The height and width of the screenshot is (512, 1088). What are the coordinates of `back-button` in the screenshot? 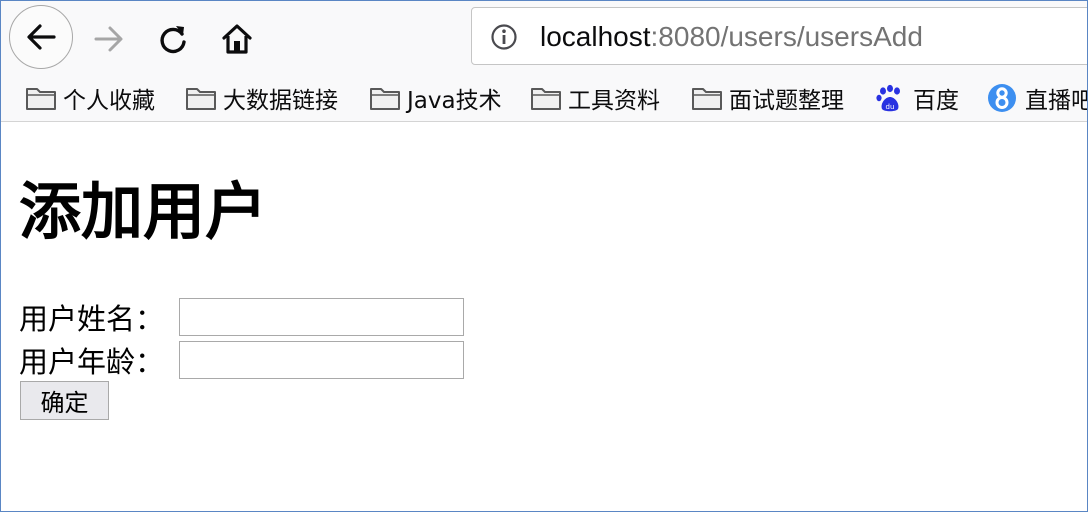 It's located at (41, 37).